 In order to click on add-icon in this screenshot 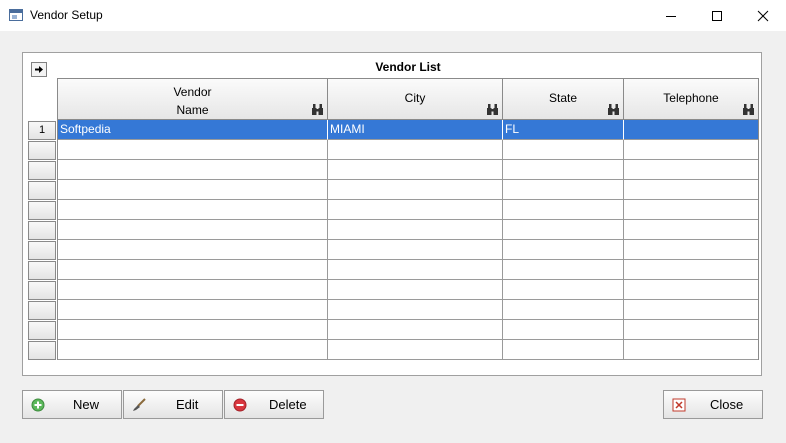, I will do `click(38, 405)`.